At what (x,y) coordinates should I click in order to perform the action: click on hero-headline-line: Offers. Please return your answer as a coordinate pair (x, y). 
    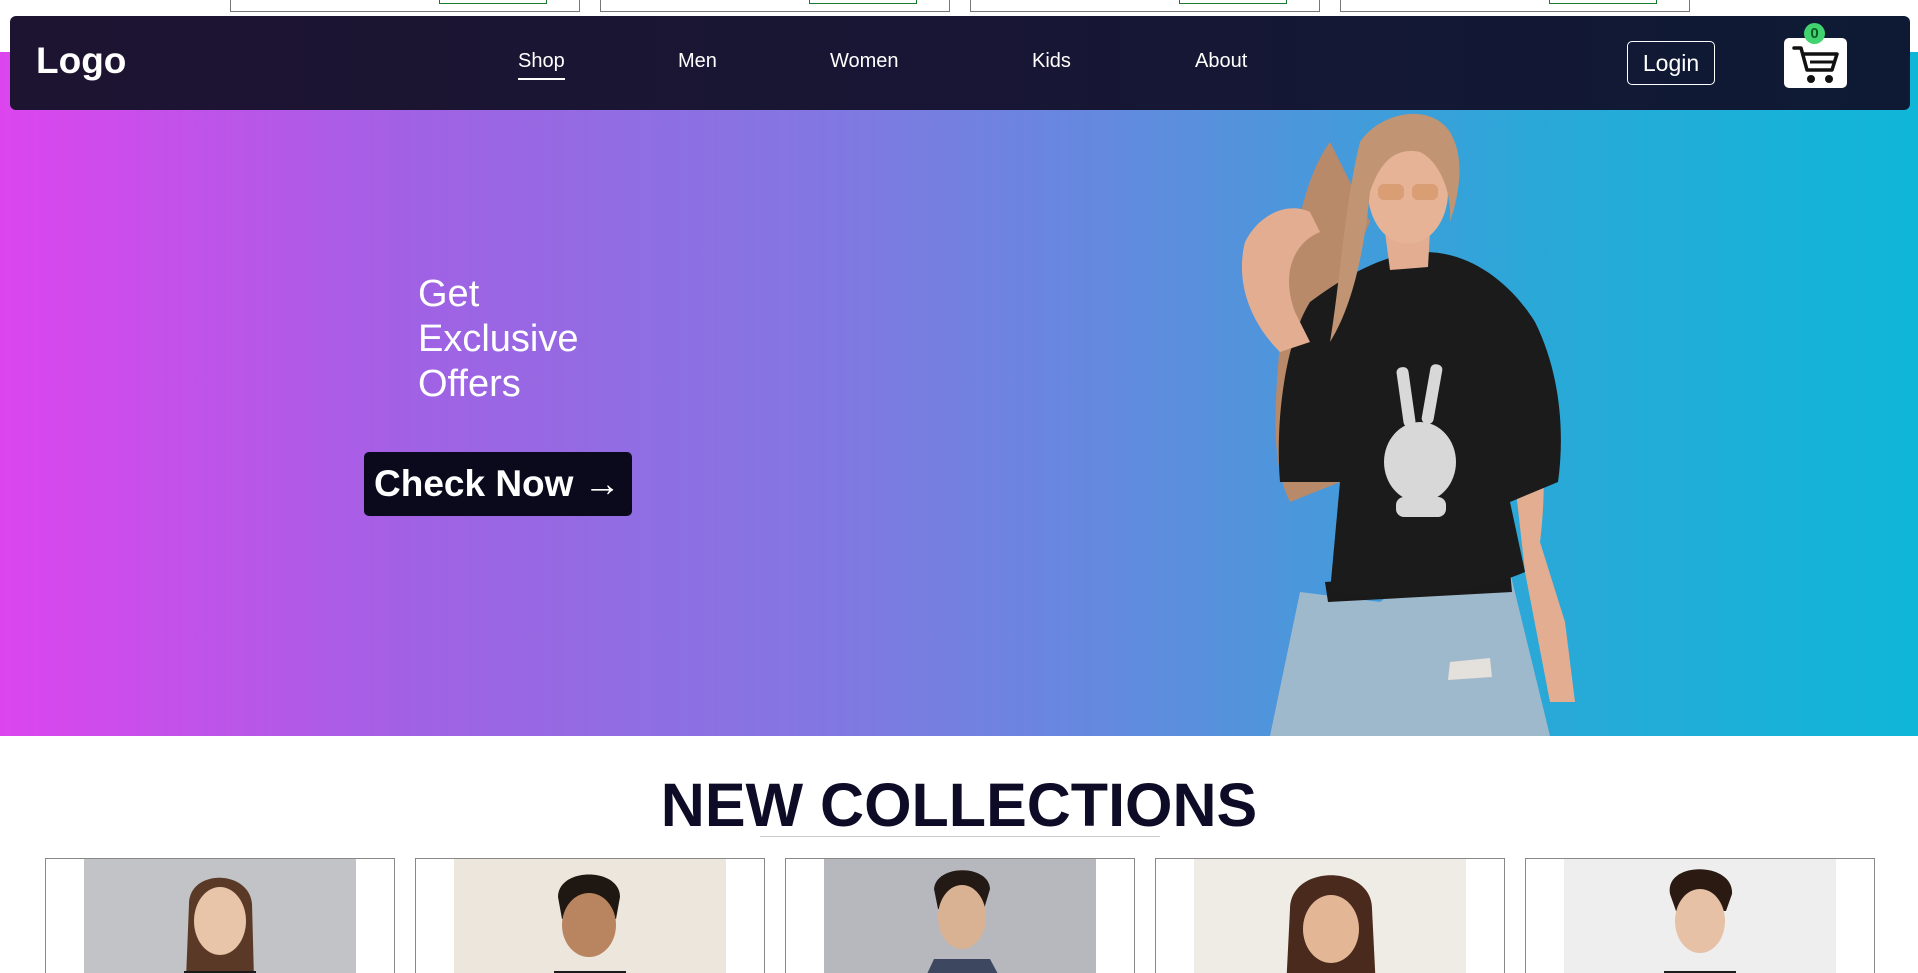
    Looking at the image, I should click on (469, 384).